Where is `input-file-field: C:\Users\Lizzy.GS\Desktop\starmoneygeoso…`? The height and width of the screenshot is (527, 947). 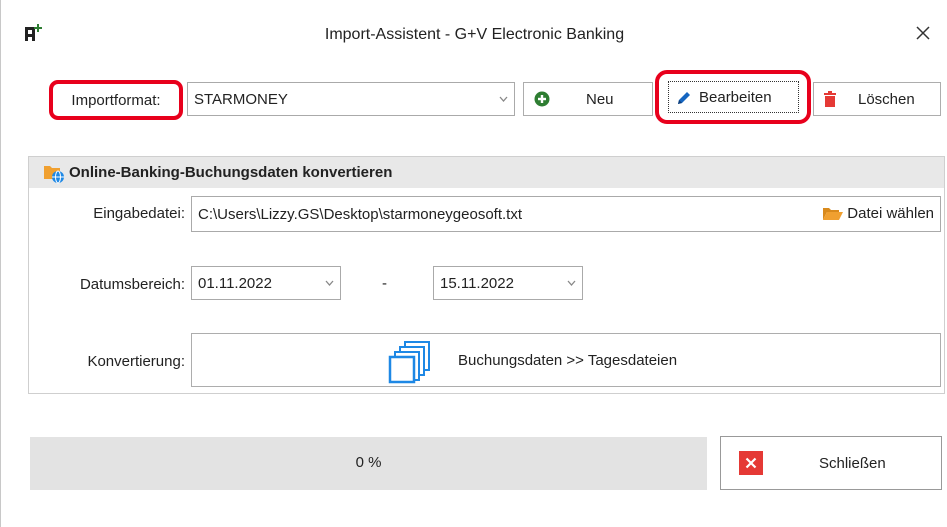 input-file-field: C:\Users\Lizzy.GS\Desktop\starmoneygeoso… is located at coordinates (566, 214).